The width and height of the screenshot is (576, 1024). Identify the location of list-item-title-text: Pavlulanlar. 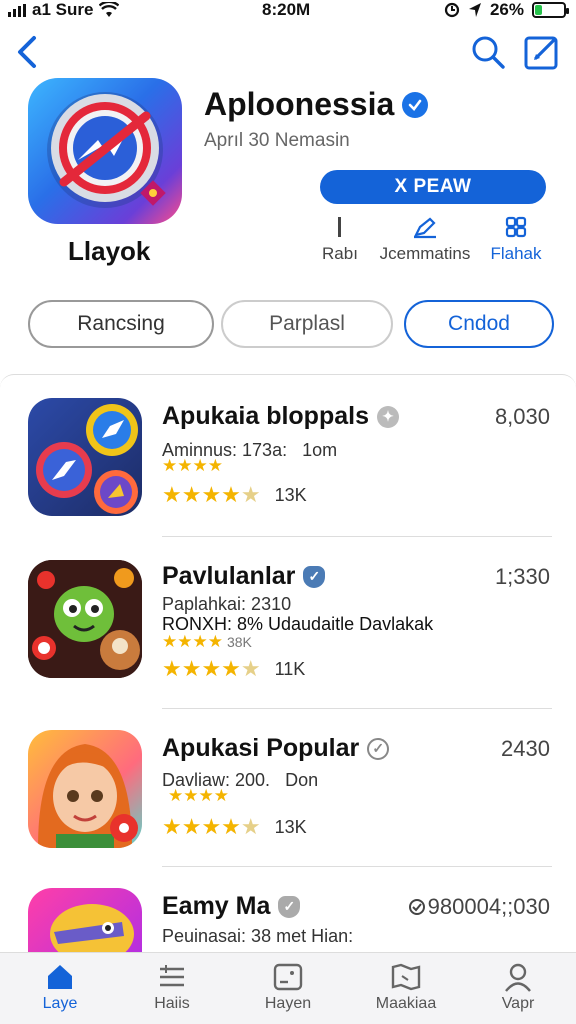
(229, 576).